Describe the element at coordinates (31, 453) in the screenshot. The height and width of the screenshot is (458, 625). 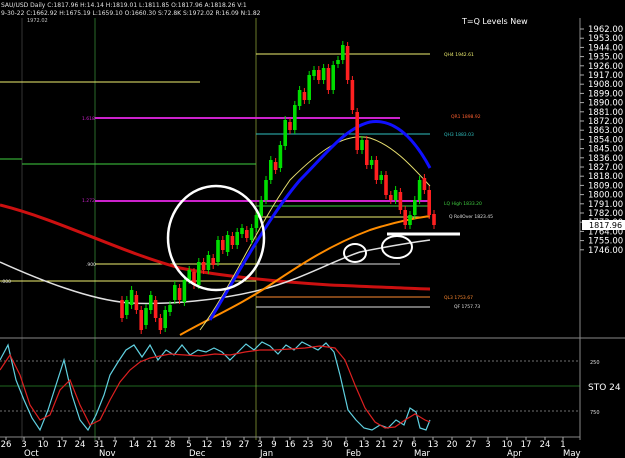
I see `month-label: Oct` at that location.